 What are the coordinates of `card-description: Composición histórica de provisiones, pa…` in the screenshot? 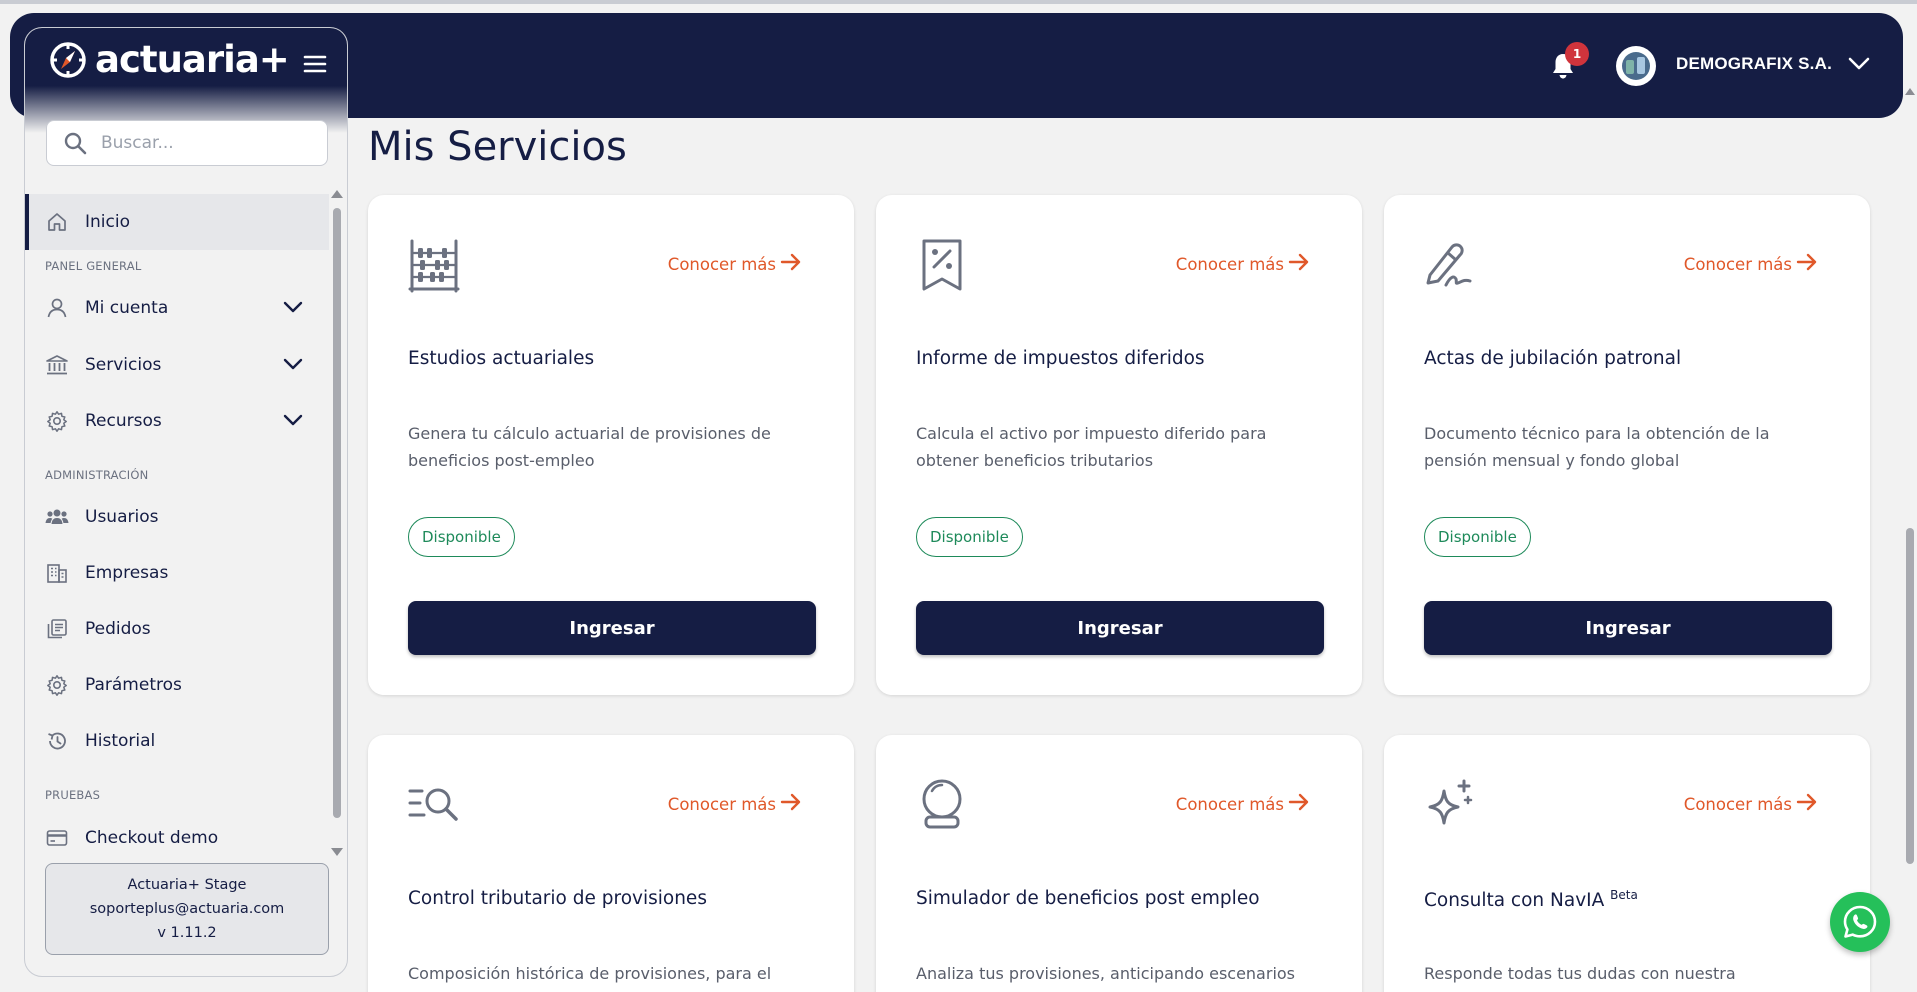 It's located at (590, 973).